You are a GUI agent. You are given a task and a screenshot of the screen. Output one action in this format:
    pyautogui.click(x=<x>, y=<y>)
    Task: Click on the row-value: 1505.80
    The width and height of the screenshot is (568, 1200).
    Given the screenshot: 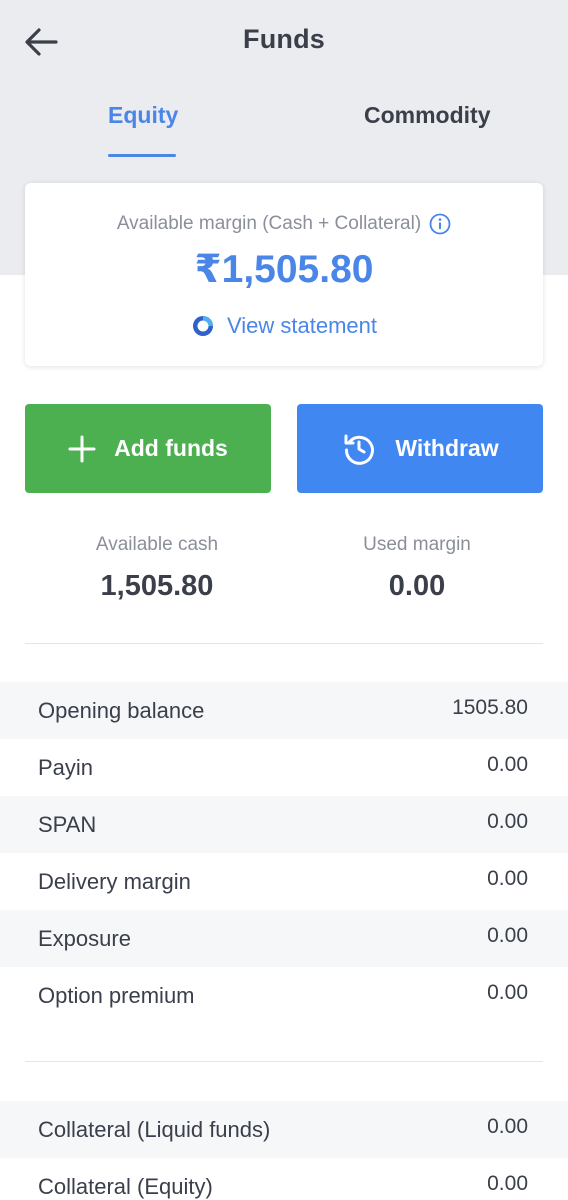 What is the action you would take?
    pyautogui.click(x=490, y=707)
    